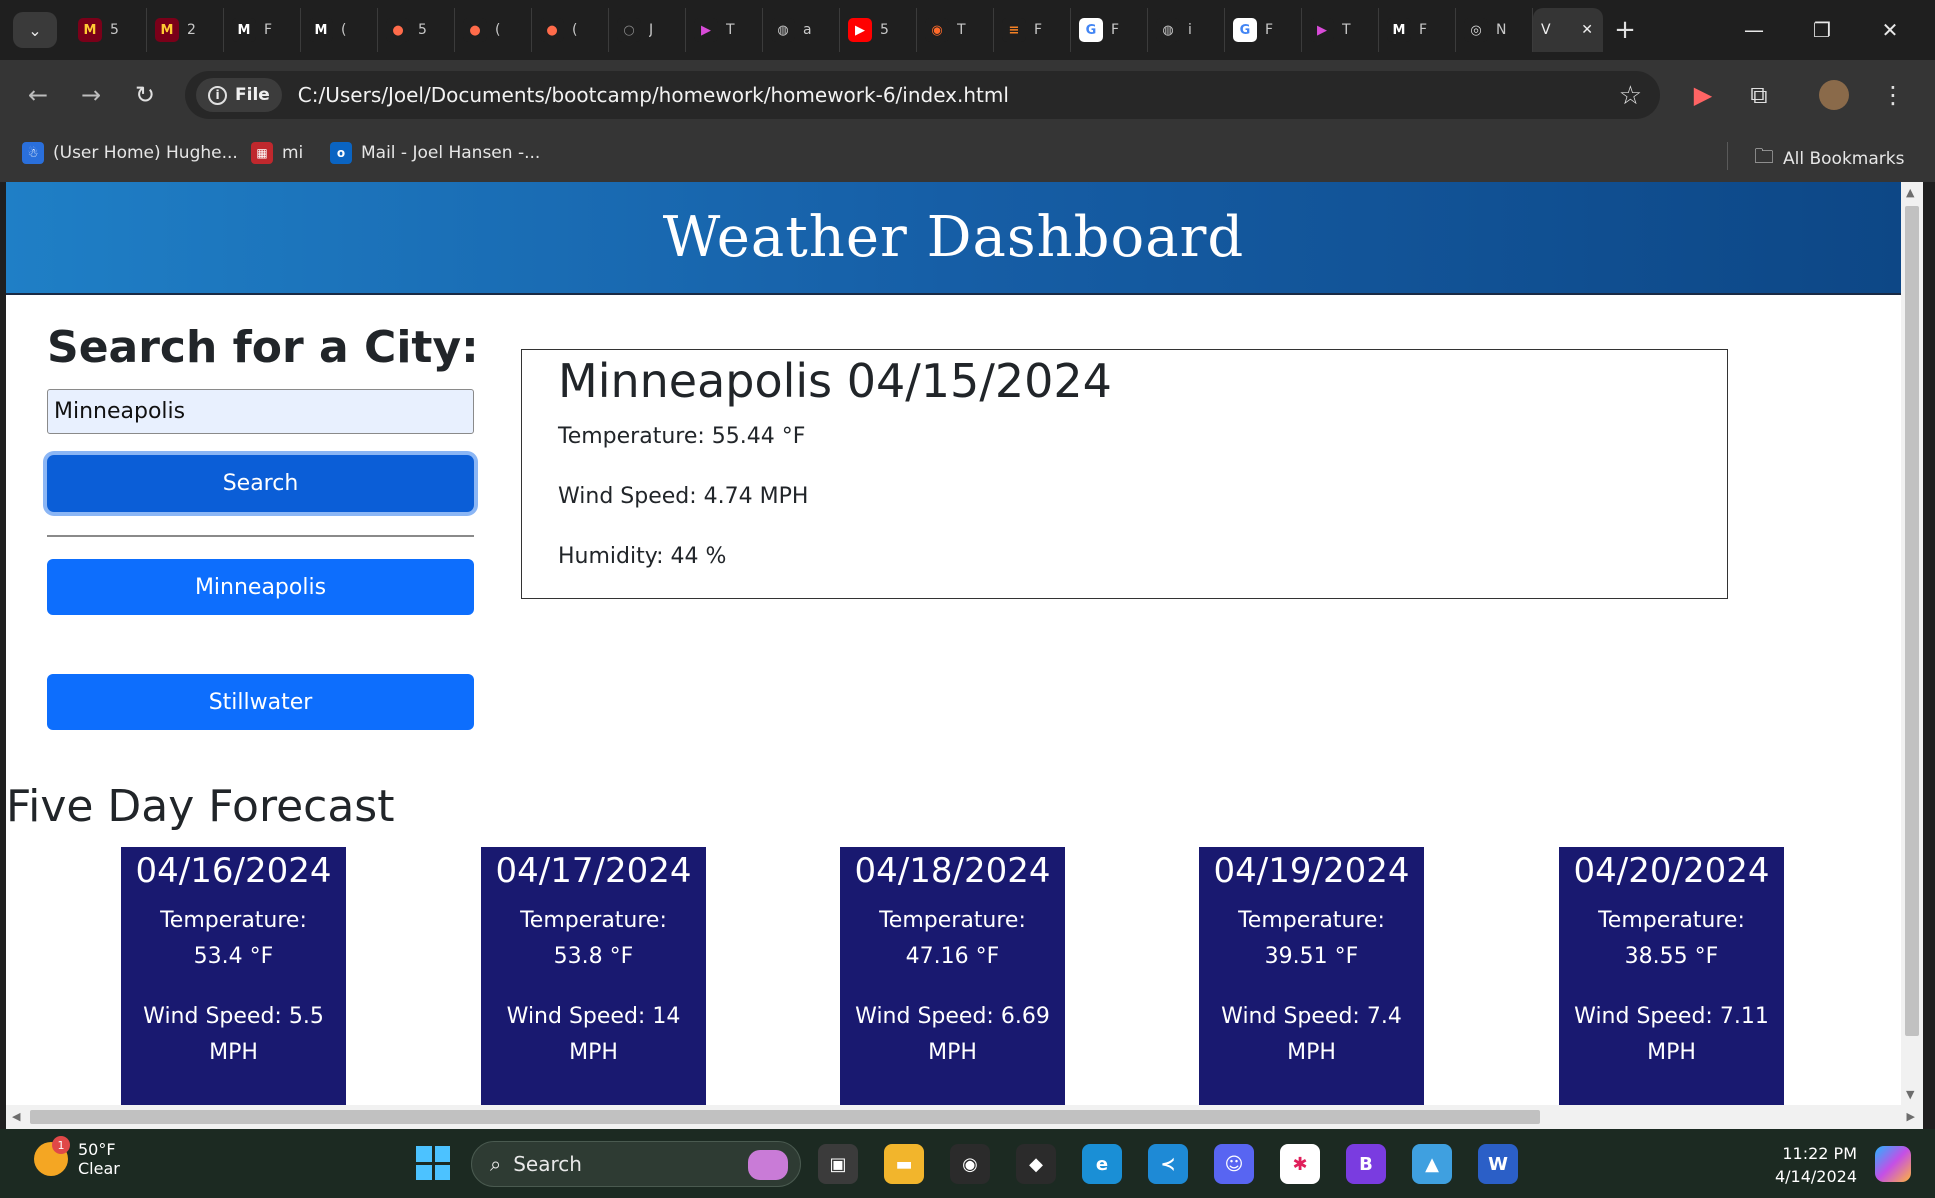 This screenshot has width=1935, height=1198. What do you see at coordinates (884, 30) in the screenshot?
I see `tab-title: 5` at bounding box center [884, 30].